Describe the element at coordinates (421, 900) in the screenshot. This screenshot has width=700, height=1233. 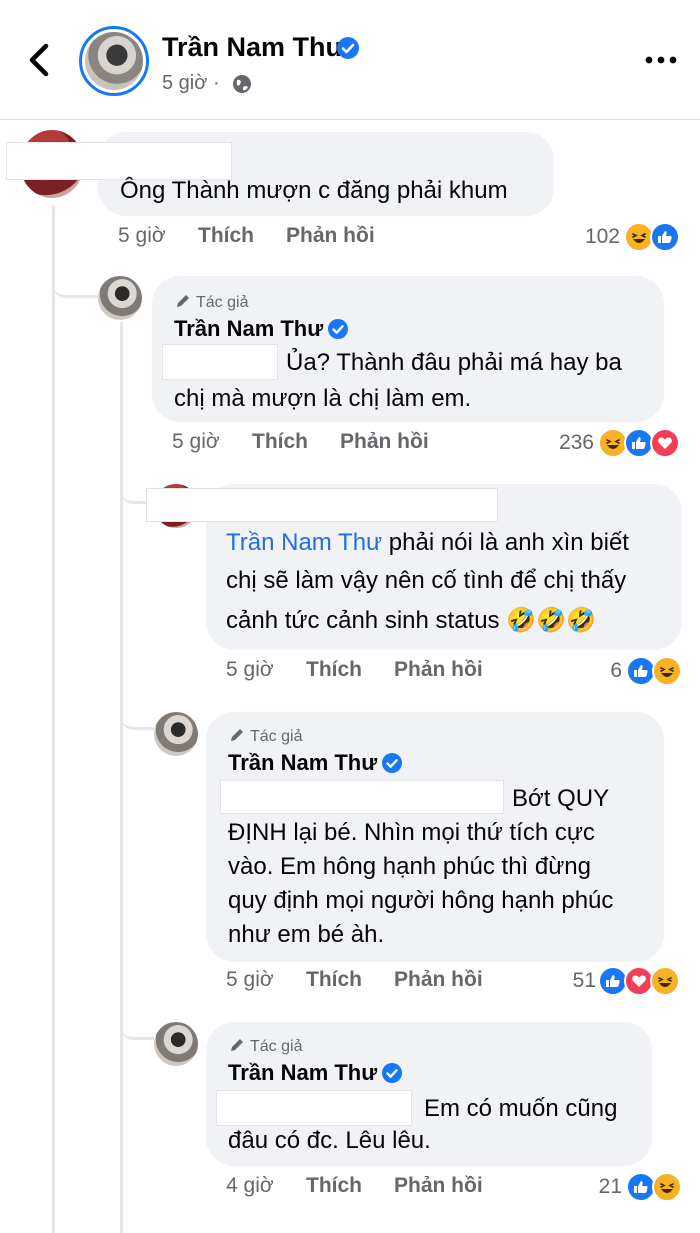
I see `comment-text: quy định mọi người hông hạnh phúc` at that location.